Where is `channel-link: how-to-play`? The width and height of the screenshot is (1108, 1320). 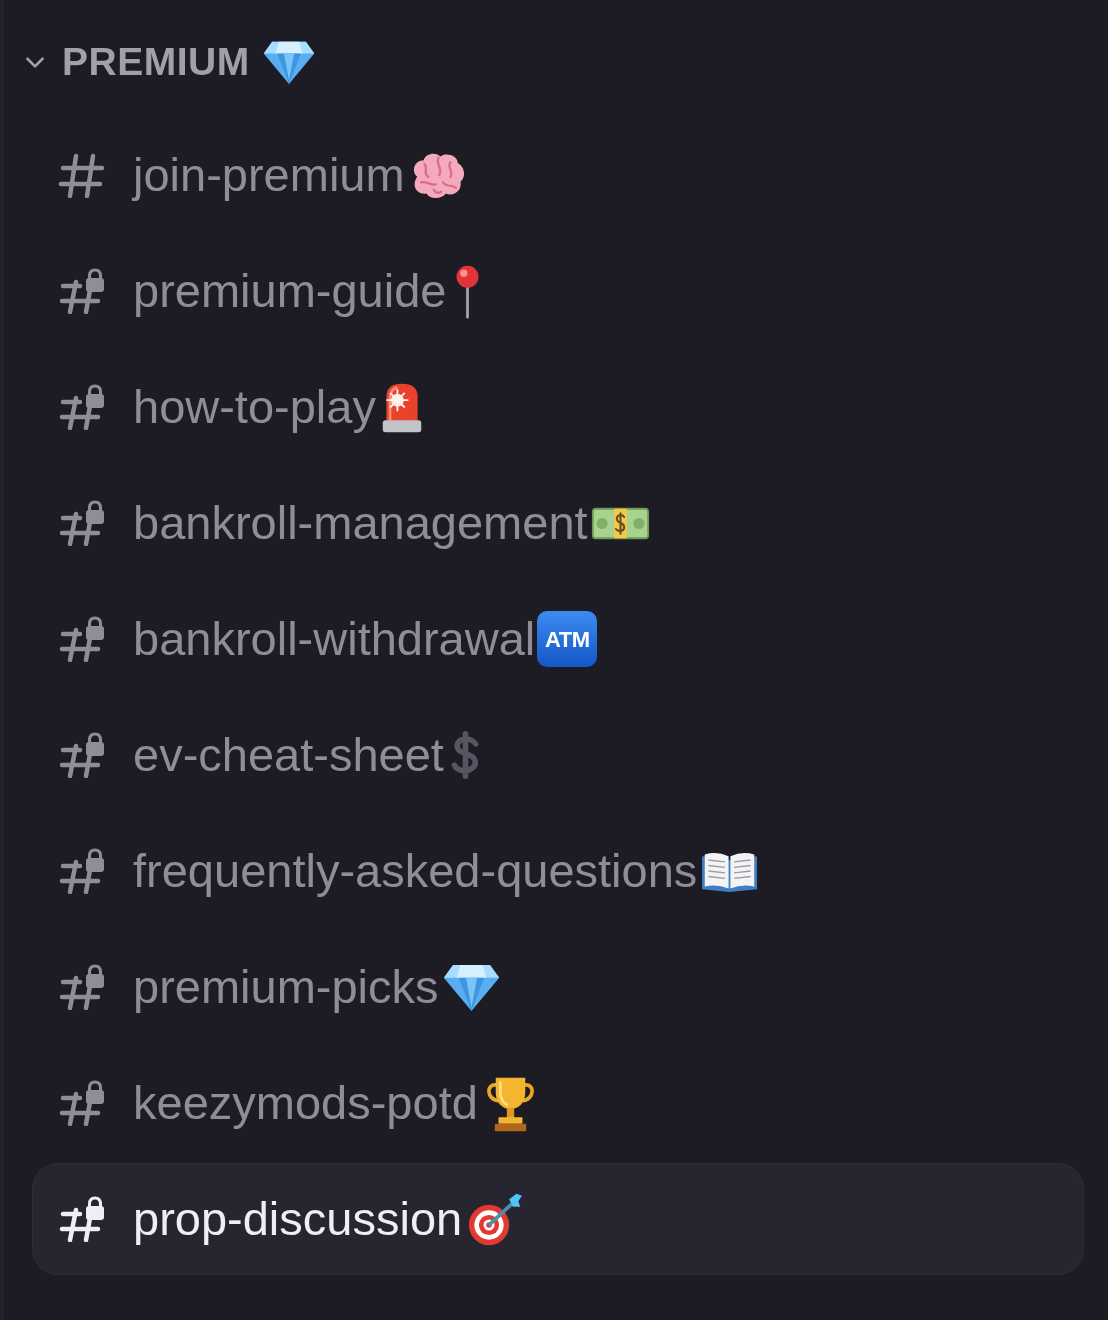
channel-link: how-to-play is located at coordinates (241, 407).